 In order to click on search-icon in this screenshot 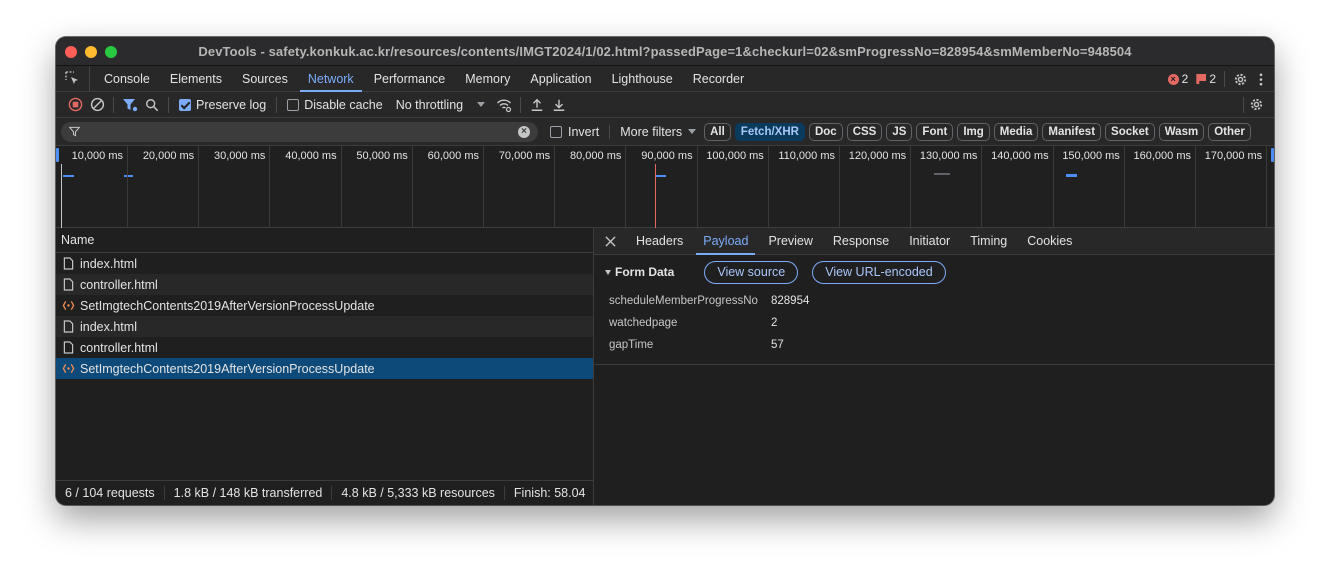, I will do `click(152, 104)`.